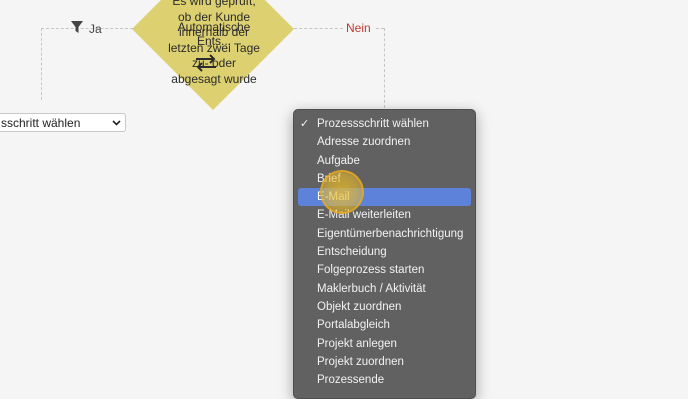 Image resolution: width=688 pixels, height=399 pixels. I want to click on dropdown-option: Folgeprozess starten, so click(384, 270).